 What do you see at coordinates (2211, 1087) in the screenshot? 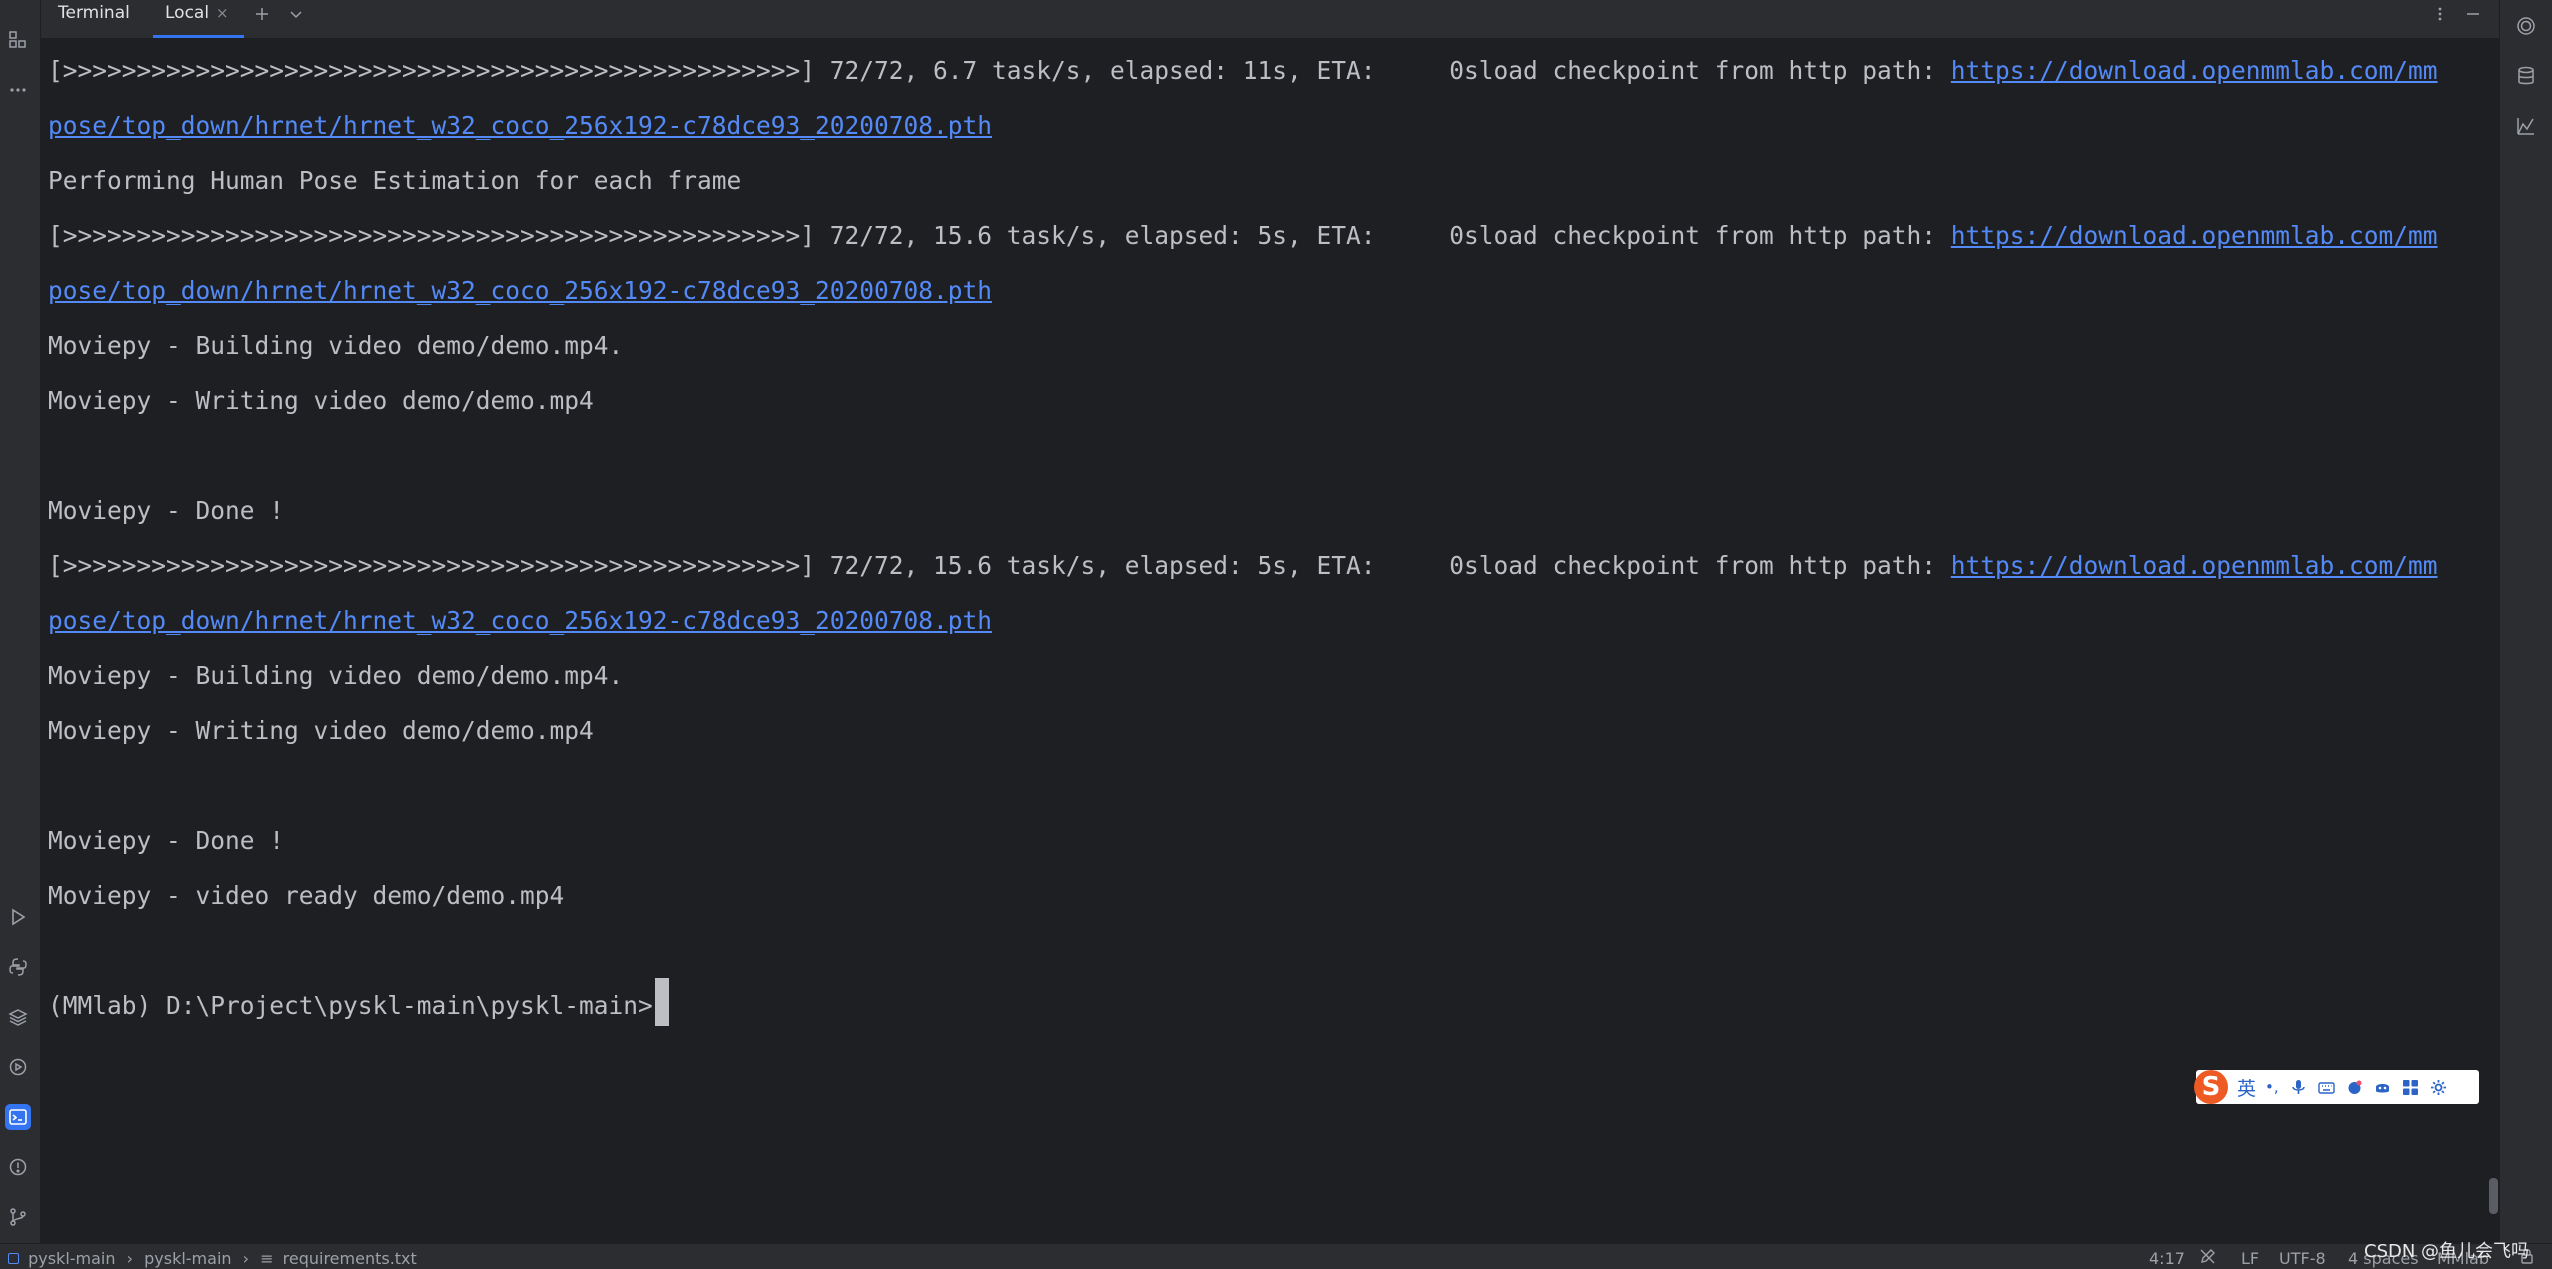
I see `sogou-logo-icon: S` at bounding box center [2211, 1087].